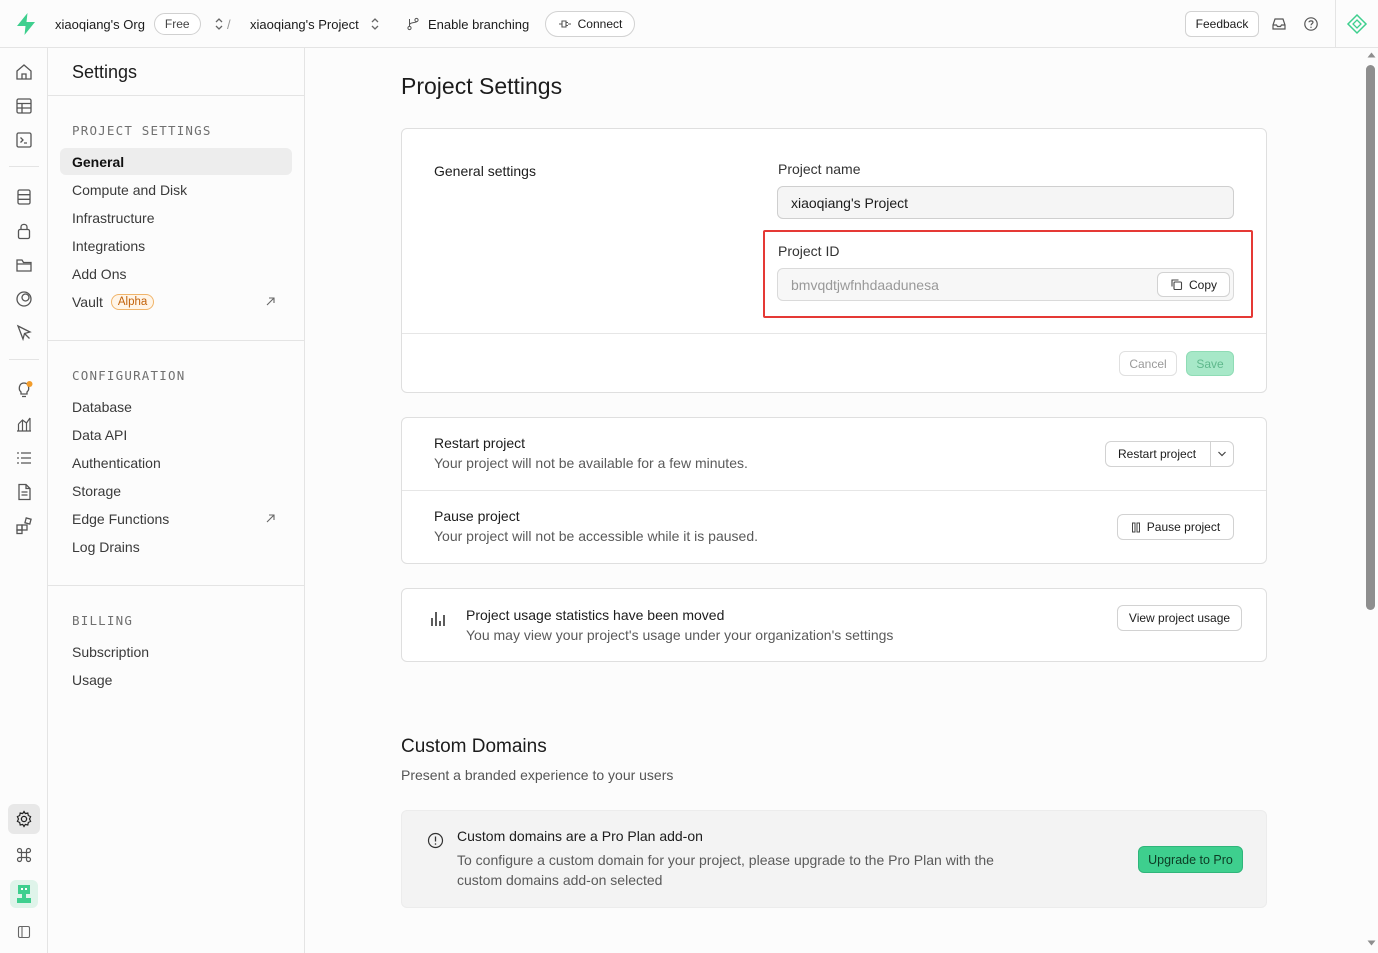 The width and height of the screenshot is (1378, 953). I want to click on inbox-icon, so click(1279, 24).